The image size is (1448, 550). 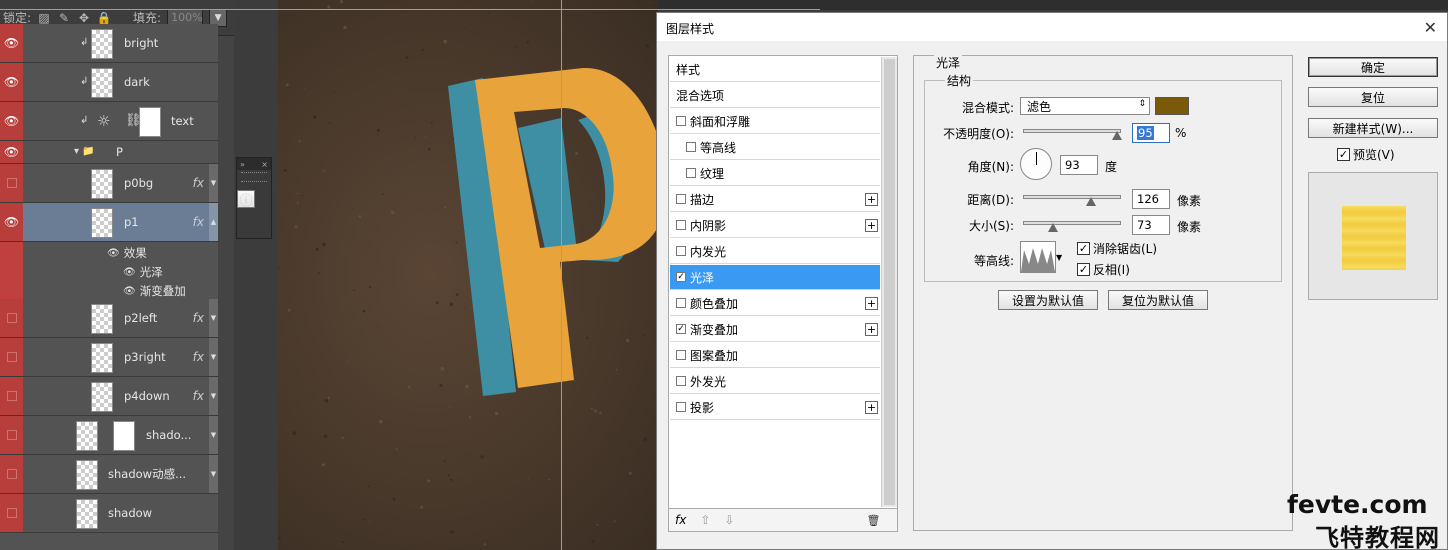 I want to click on style-item: 等高线, so click(x=775, y=147).